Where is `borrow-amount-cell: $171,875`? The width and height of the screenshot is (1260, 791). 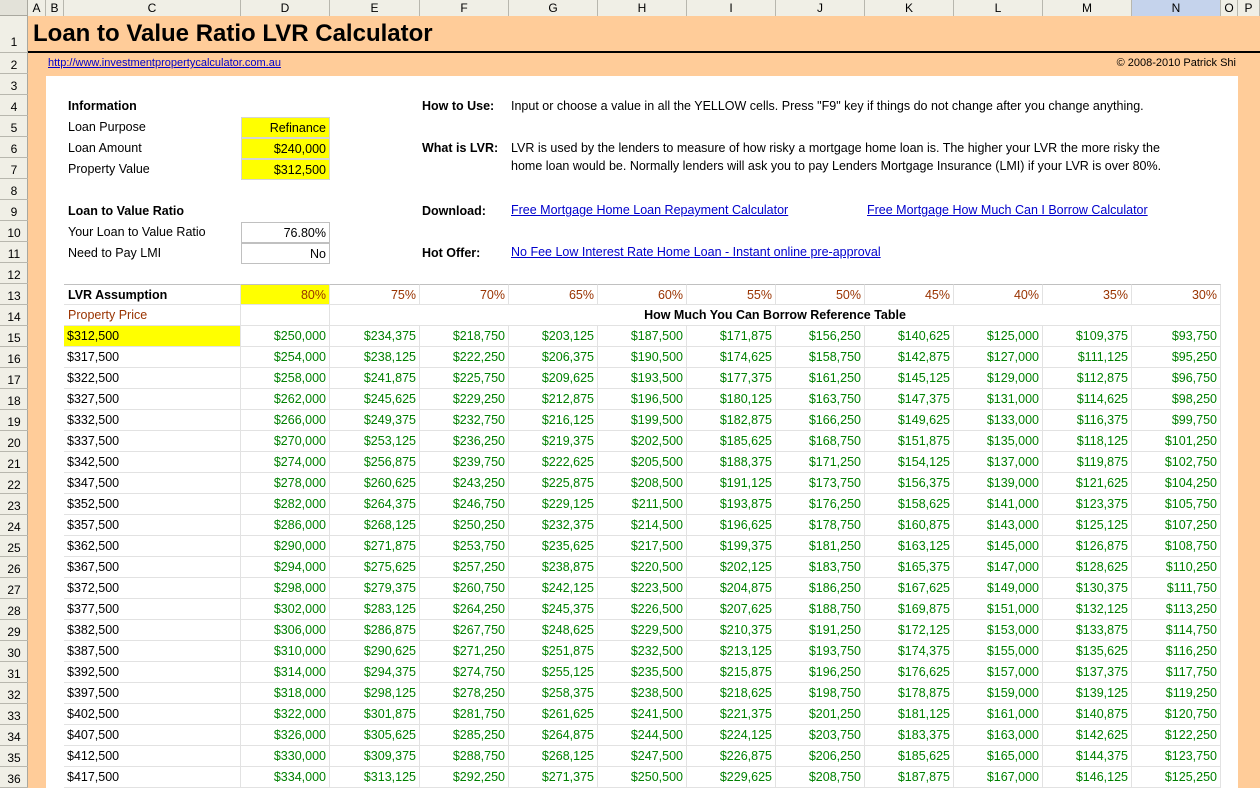 borrow-amount-cell: $171,875 is located at coordinates (731, 336).